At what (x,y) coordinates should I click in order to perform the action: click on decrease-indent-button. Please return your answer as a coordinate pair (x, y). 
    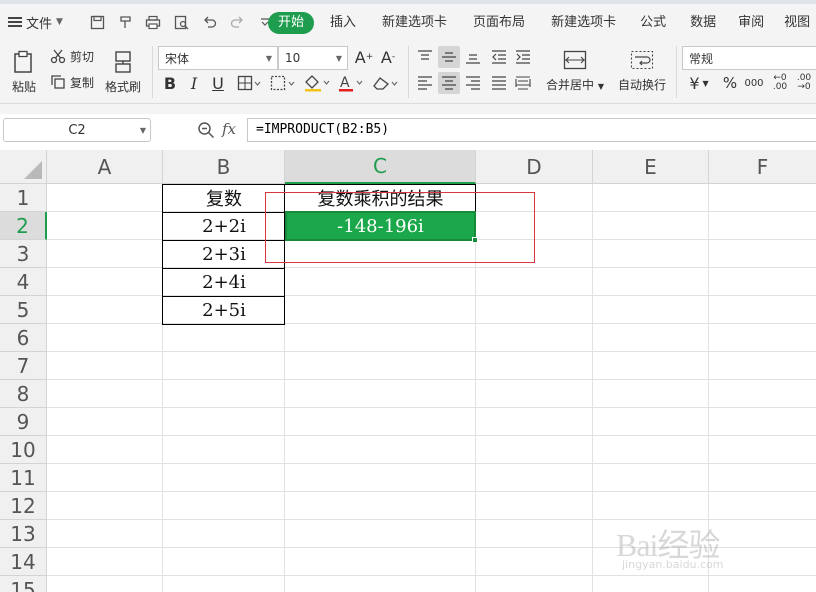
    Looking at the image, I should click on (499, 57).